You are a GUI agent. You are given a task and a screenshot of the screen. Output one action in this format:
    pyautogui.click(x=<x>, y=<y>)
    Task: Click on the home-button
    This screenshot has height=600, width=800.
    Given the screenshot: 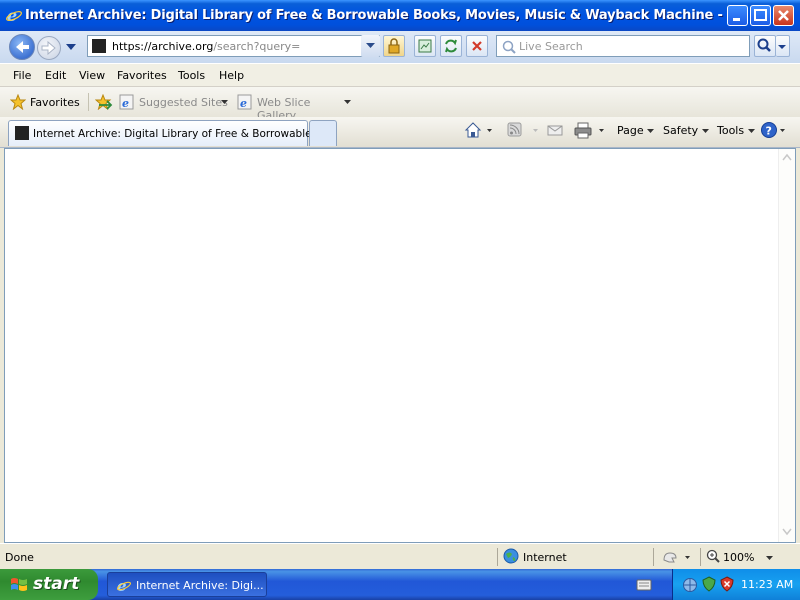 What is the action you would take?
    pyautogui.click(x=479, y=131)
    